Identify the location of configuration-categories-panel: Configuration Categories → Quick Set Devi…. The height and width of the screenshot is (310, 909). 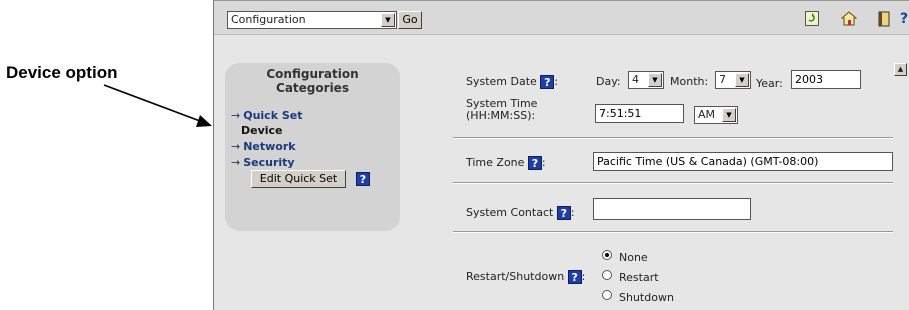
(312, 147).